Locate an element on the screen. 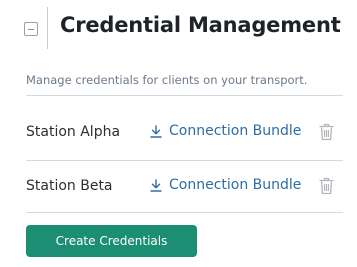 Image resolution: width=357 pixels, height=267 pixels. collapse-toggle-button is located at coordinates (31, 29).